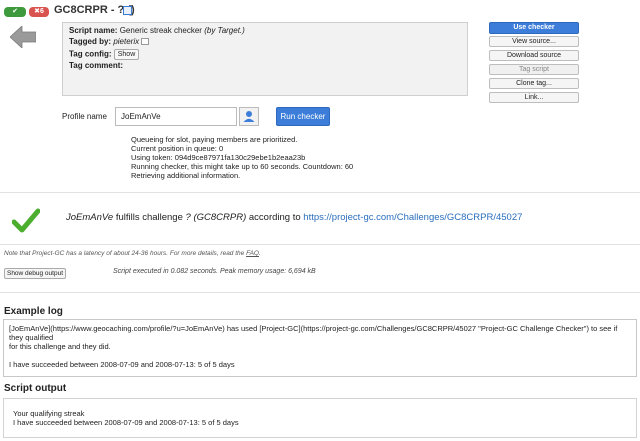 This screenshot has width=640, height=441. What do you see at coordinates (35, 273) in the screenshot?
I see `show-debug-output-button: Show debug output` at bounding box center [35, 273].